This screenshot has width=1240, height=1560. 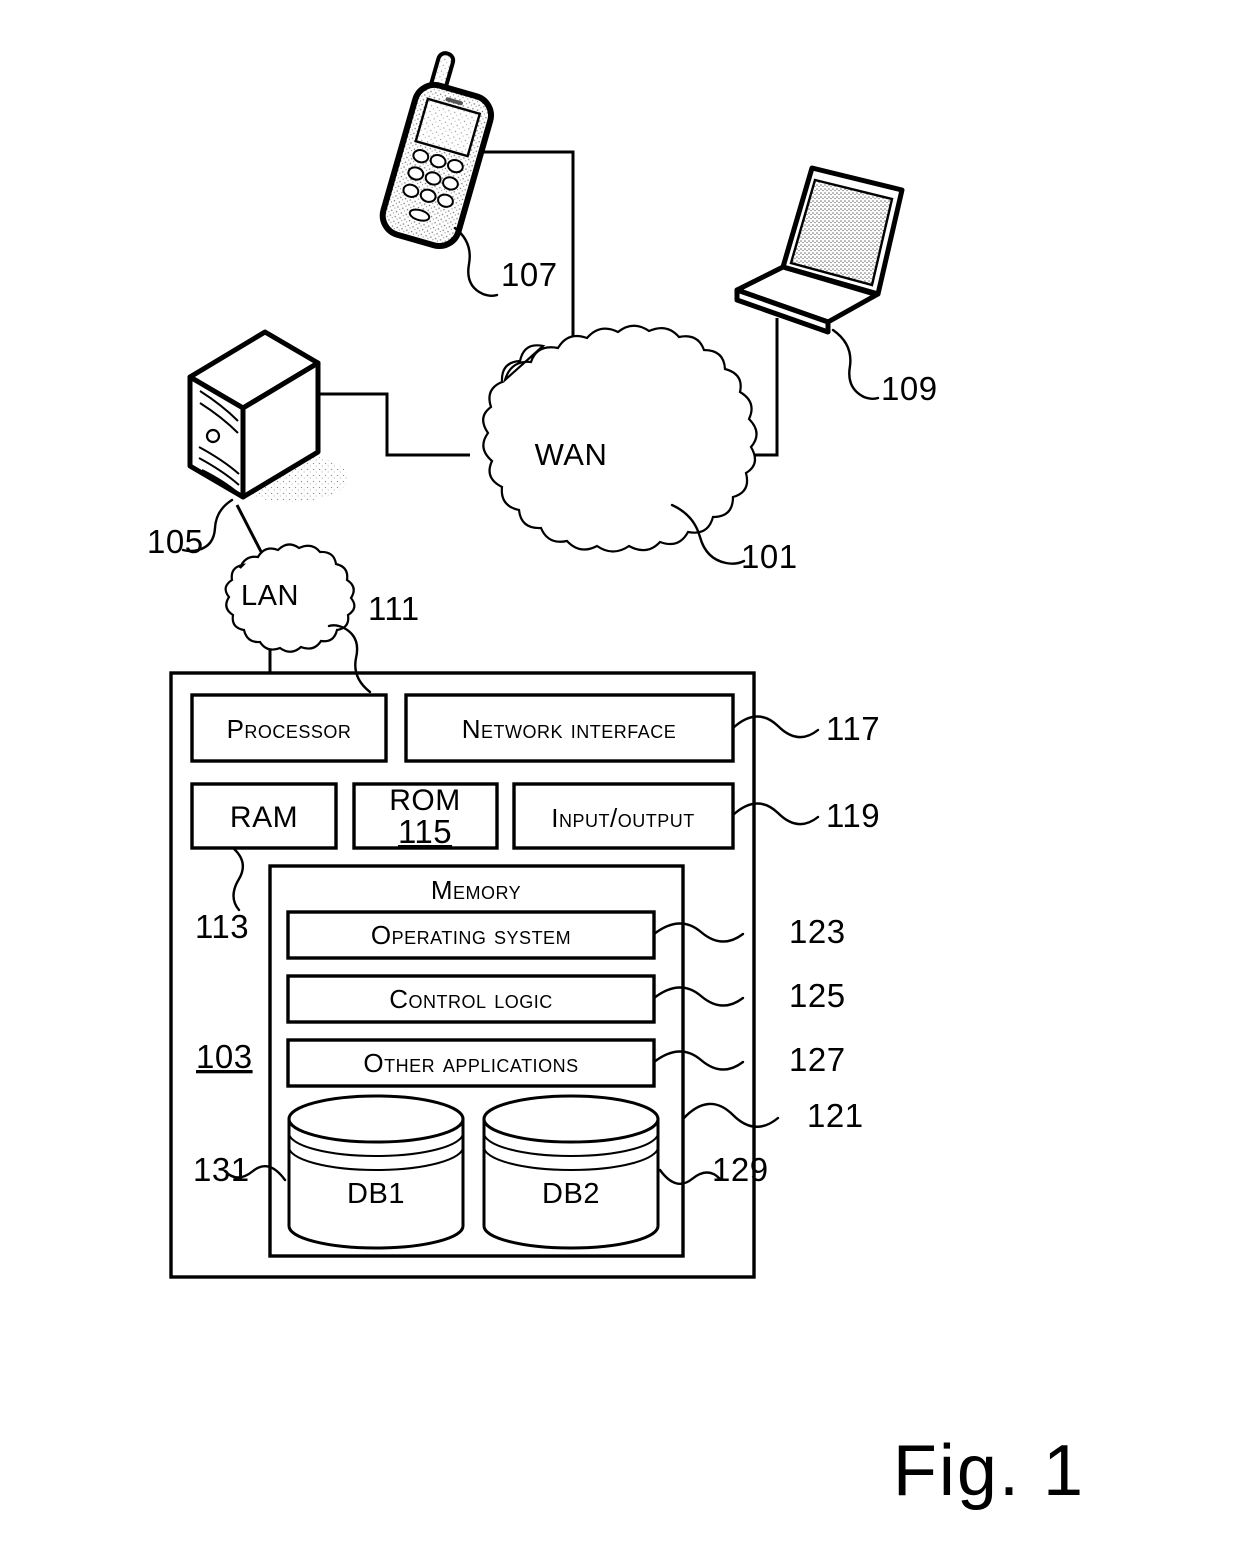 What do you see at coordinates (740, 1169) in the screenshot?
I see `db2-ref-number: 129` at bounding box center [740, 1169].